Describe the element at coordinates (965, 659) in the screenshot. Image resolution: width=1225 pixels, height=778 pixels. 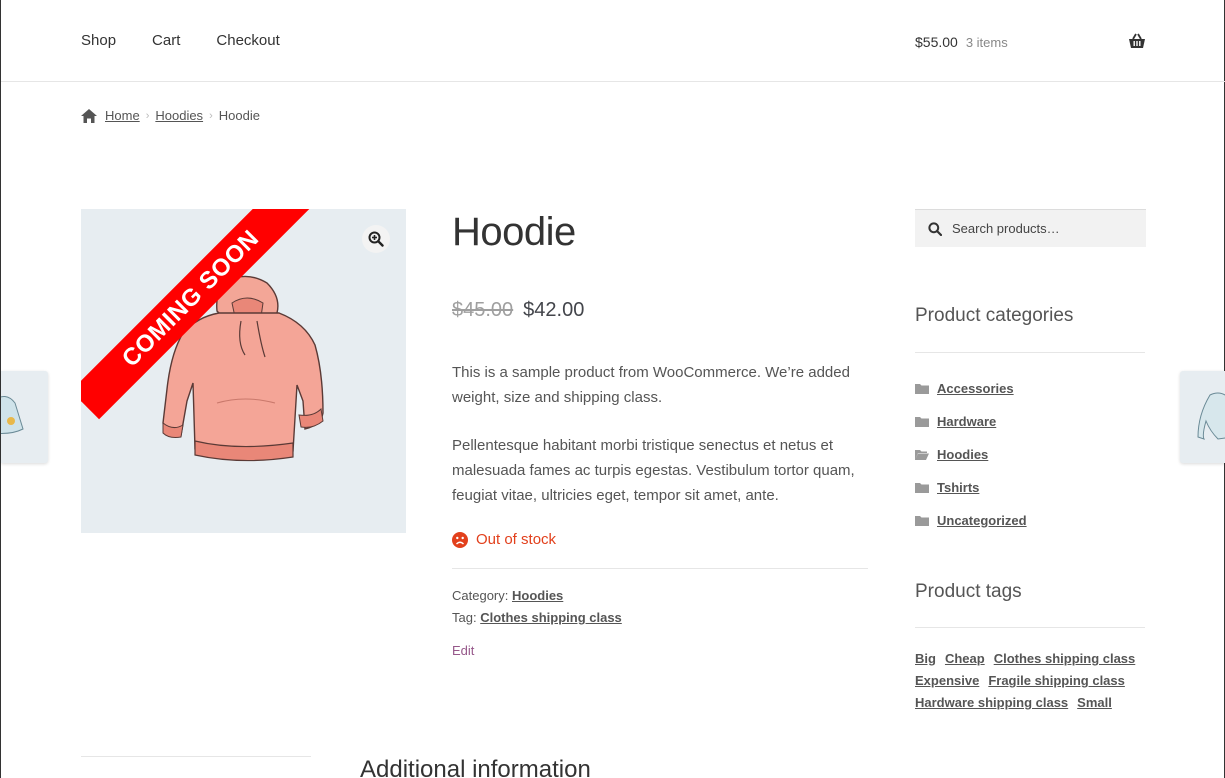
I see `tag-link: Cheap` at that location.